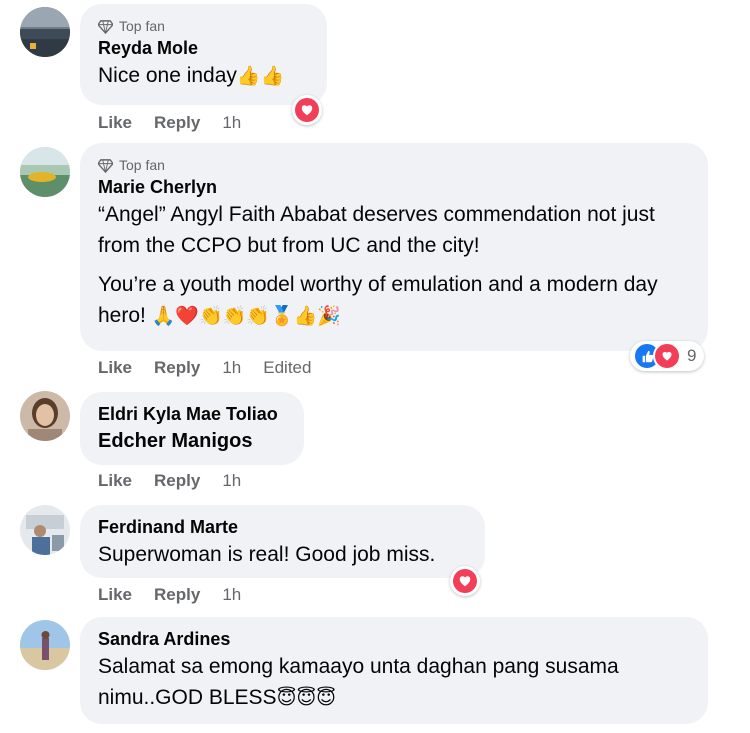 This screenshot has height=733, width=750. What do you see at coordinates (191, 75) in the screenshot?
I see `comment-text: Nice one inday👍👍` at bounding box center [191, 75].